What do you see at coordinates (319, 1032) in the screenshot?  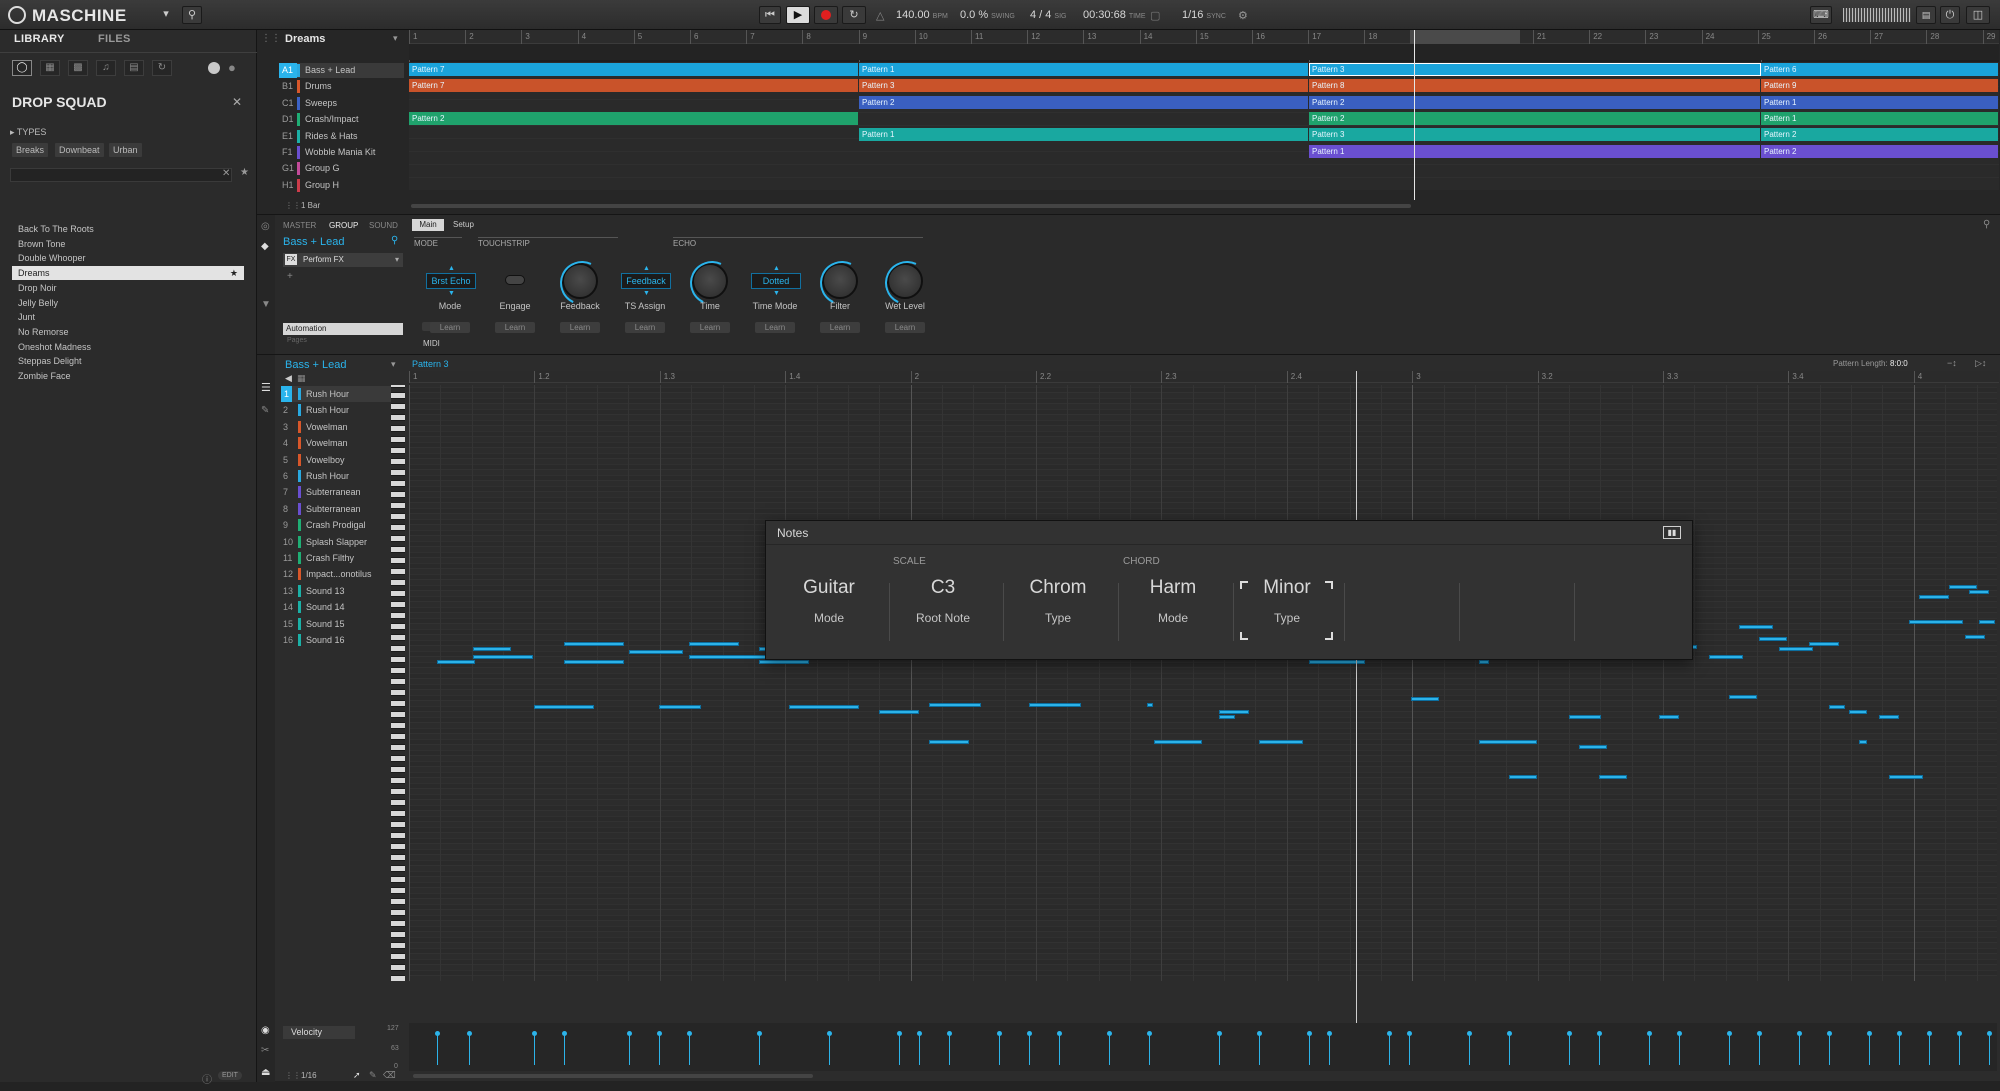 I see `velocity-label: Velocity` at bounding box center [319, 1032].